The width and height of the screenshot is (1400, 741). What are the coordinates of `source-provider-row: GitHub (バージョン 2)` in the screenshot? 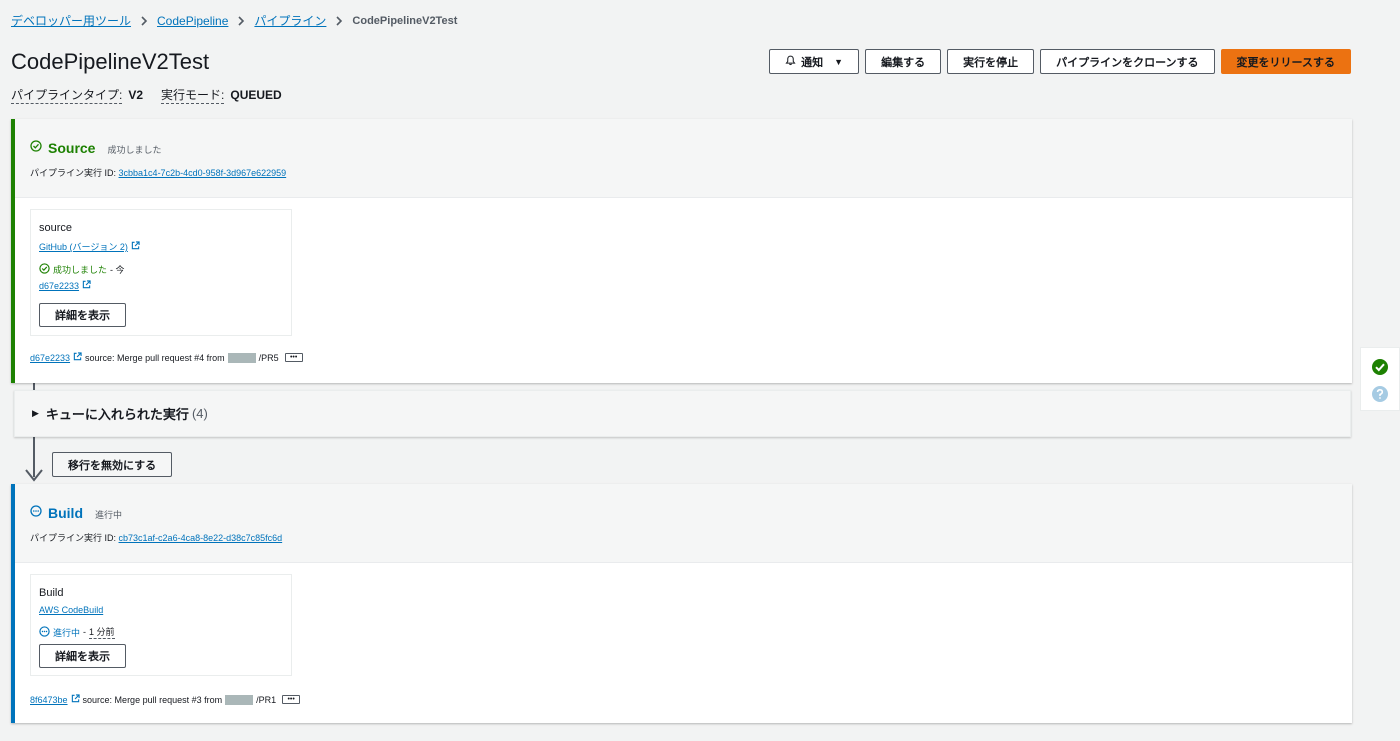 It's located at (165, 246).